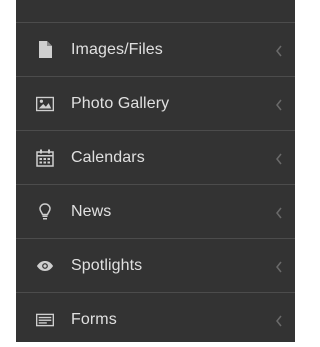 The height and width of the screenshot is (347, 320). I want to click on sidebar-top-strip, so click(155, 11).